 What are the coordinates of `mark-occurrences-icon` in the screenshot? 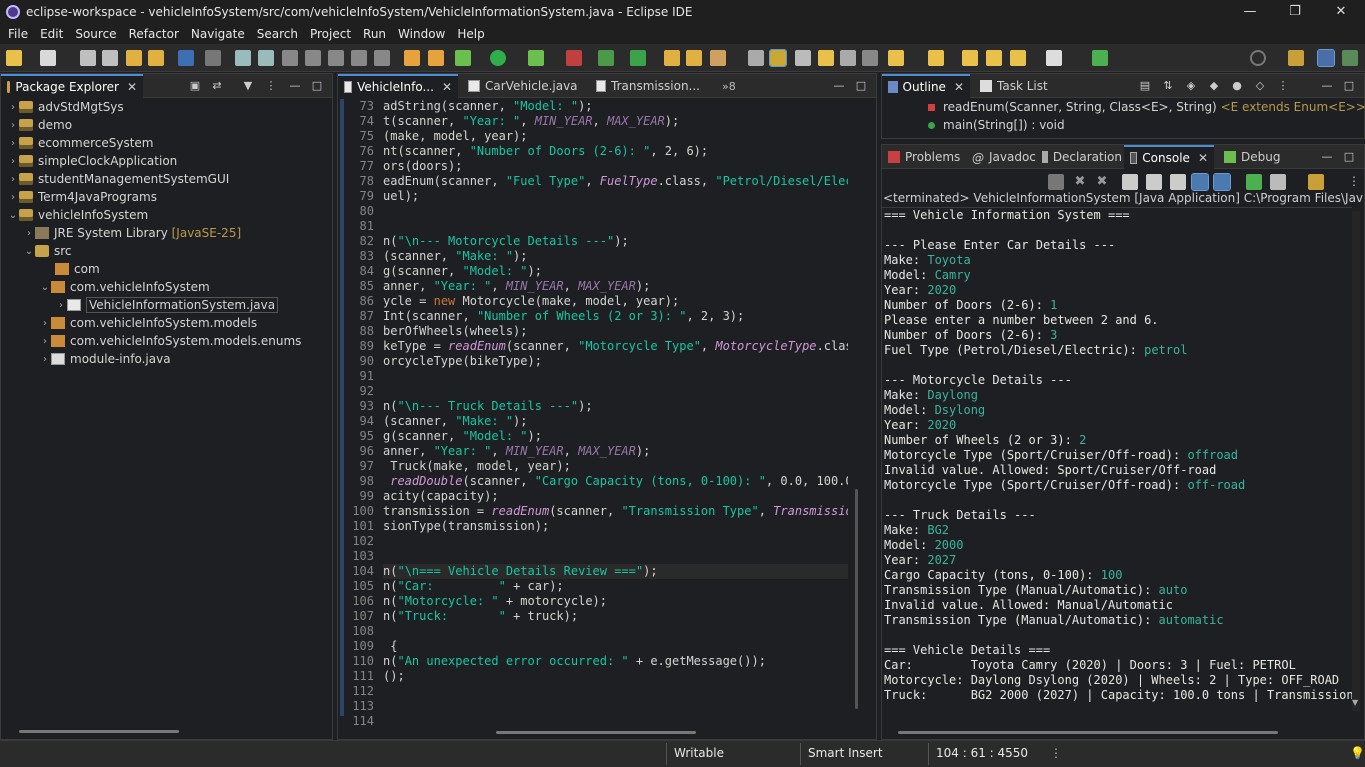 It's located at (436, 58).